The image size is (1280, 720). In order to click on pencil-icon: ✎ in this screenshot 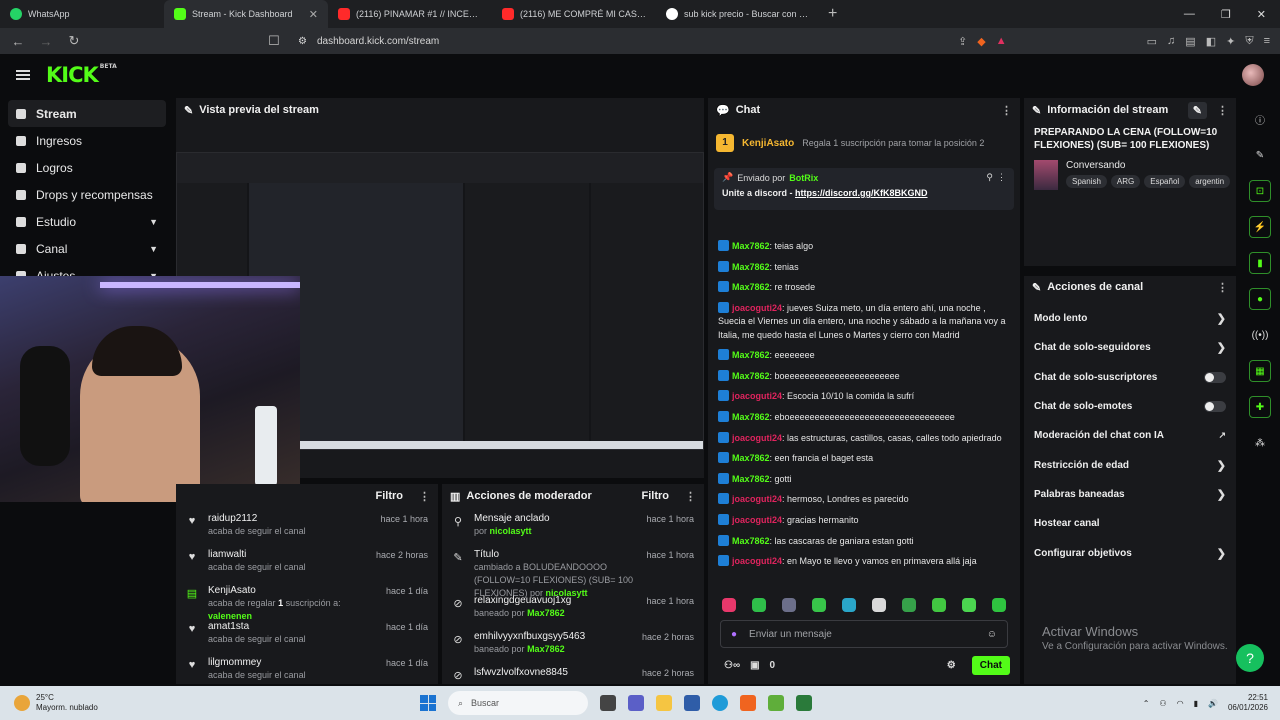, I will do `click(1260, 155)`.